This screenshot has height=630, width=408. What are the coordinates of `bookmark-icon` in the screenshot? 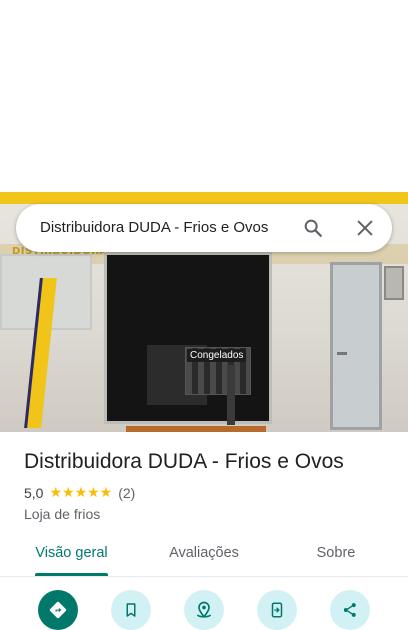 It's located at (131, 610).